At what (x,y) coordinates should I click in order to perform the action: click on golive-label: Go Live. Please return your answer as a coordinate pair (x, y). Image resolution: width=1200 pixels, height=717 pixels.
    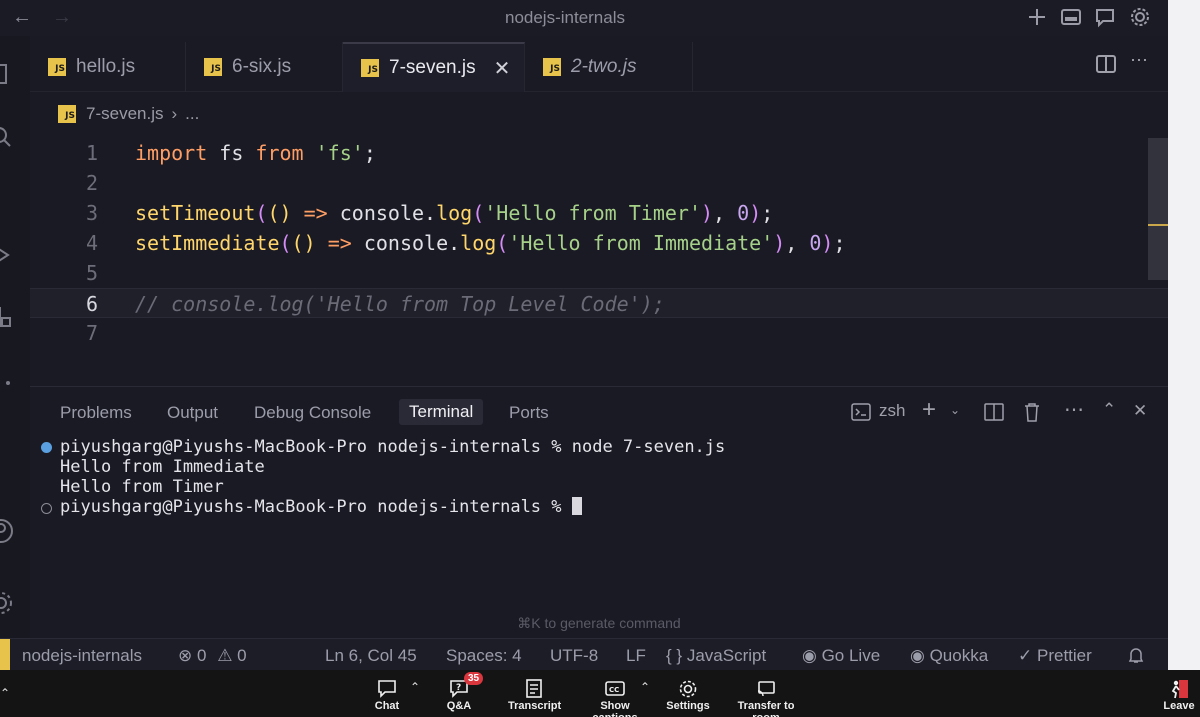
    Looking at the image, I should click on (851, 655).